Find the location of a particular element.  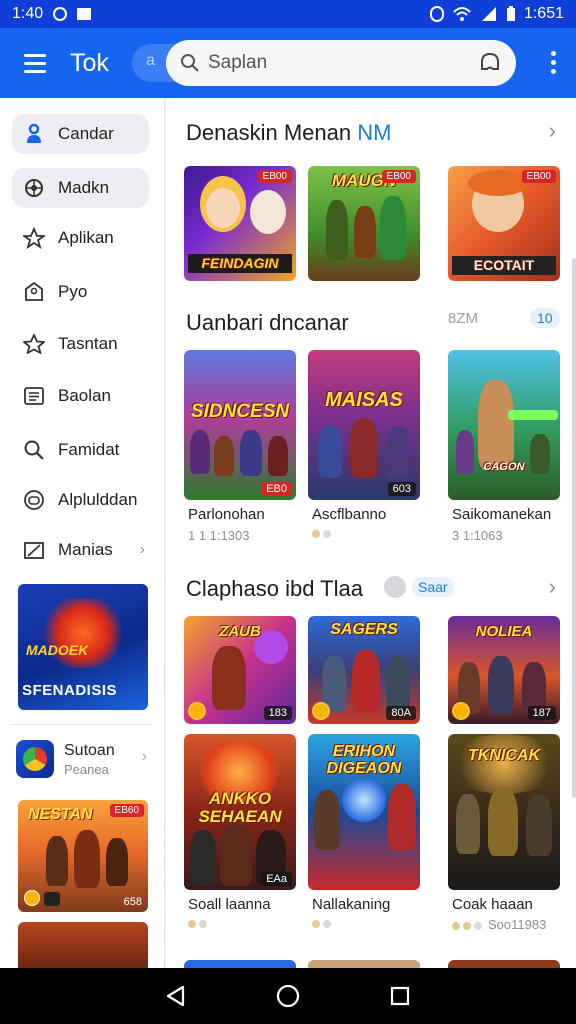

sidebar-item-aplikan: Aplikan is located at coordinates (80, 238).